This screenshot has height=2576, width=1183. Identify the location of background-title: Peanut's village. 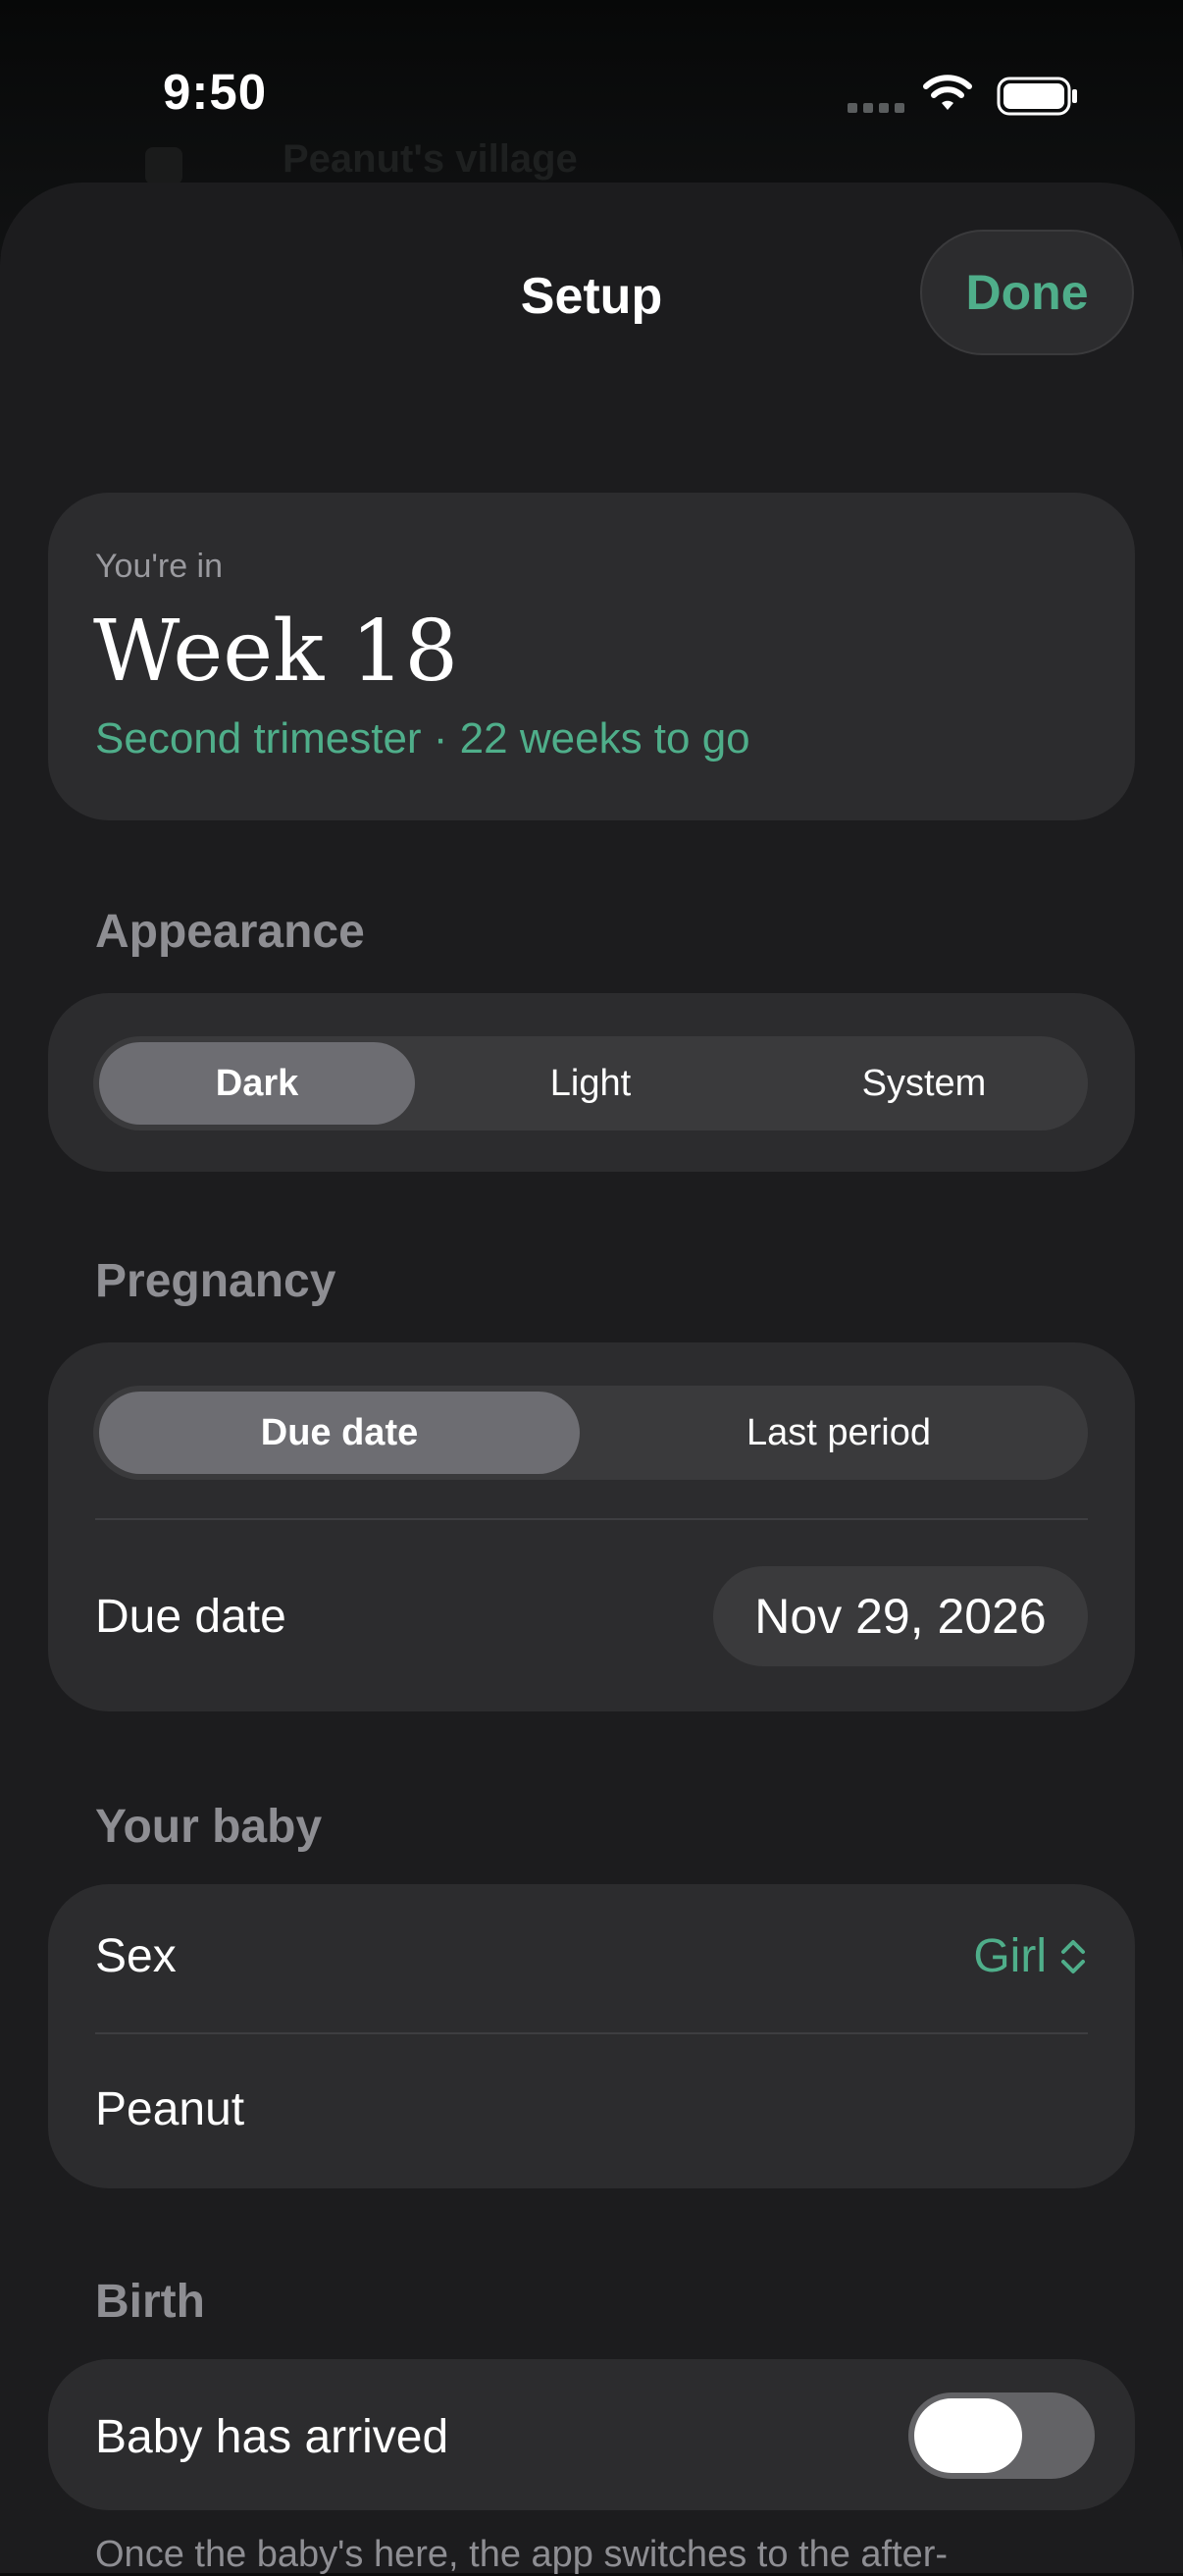
(431, 159).